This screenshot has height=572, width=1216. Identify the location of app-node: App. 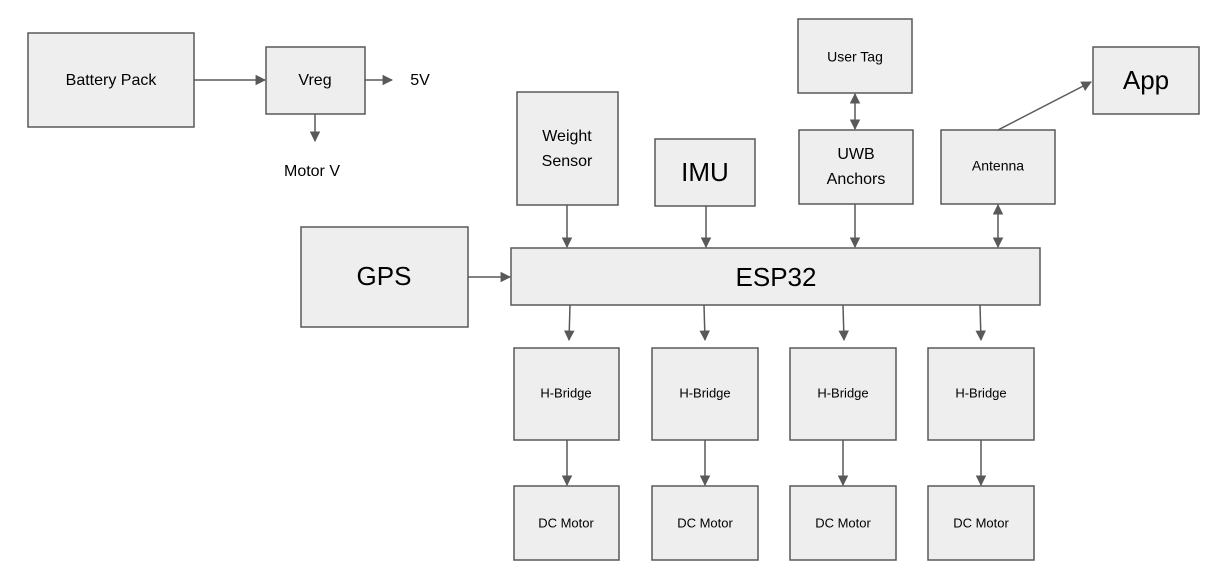
(1146, 80).